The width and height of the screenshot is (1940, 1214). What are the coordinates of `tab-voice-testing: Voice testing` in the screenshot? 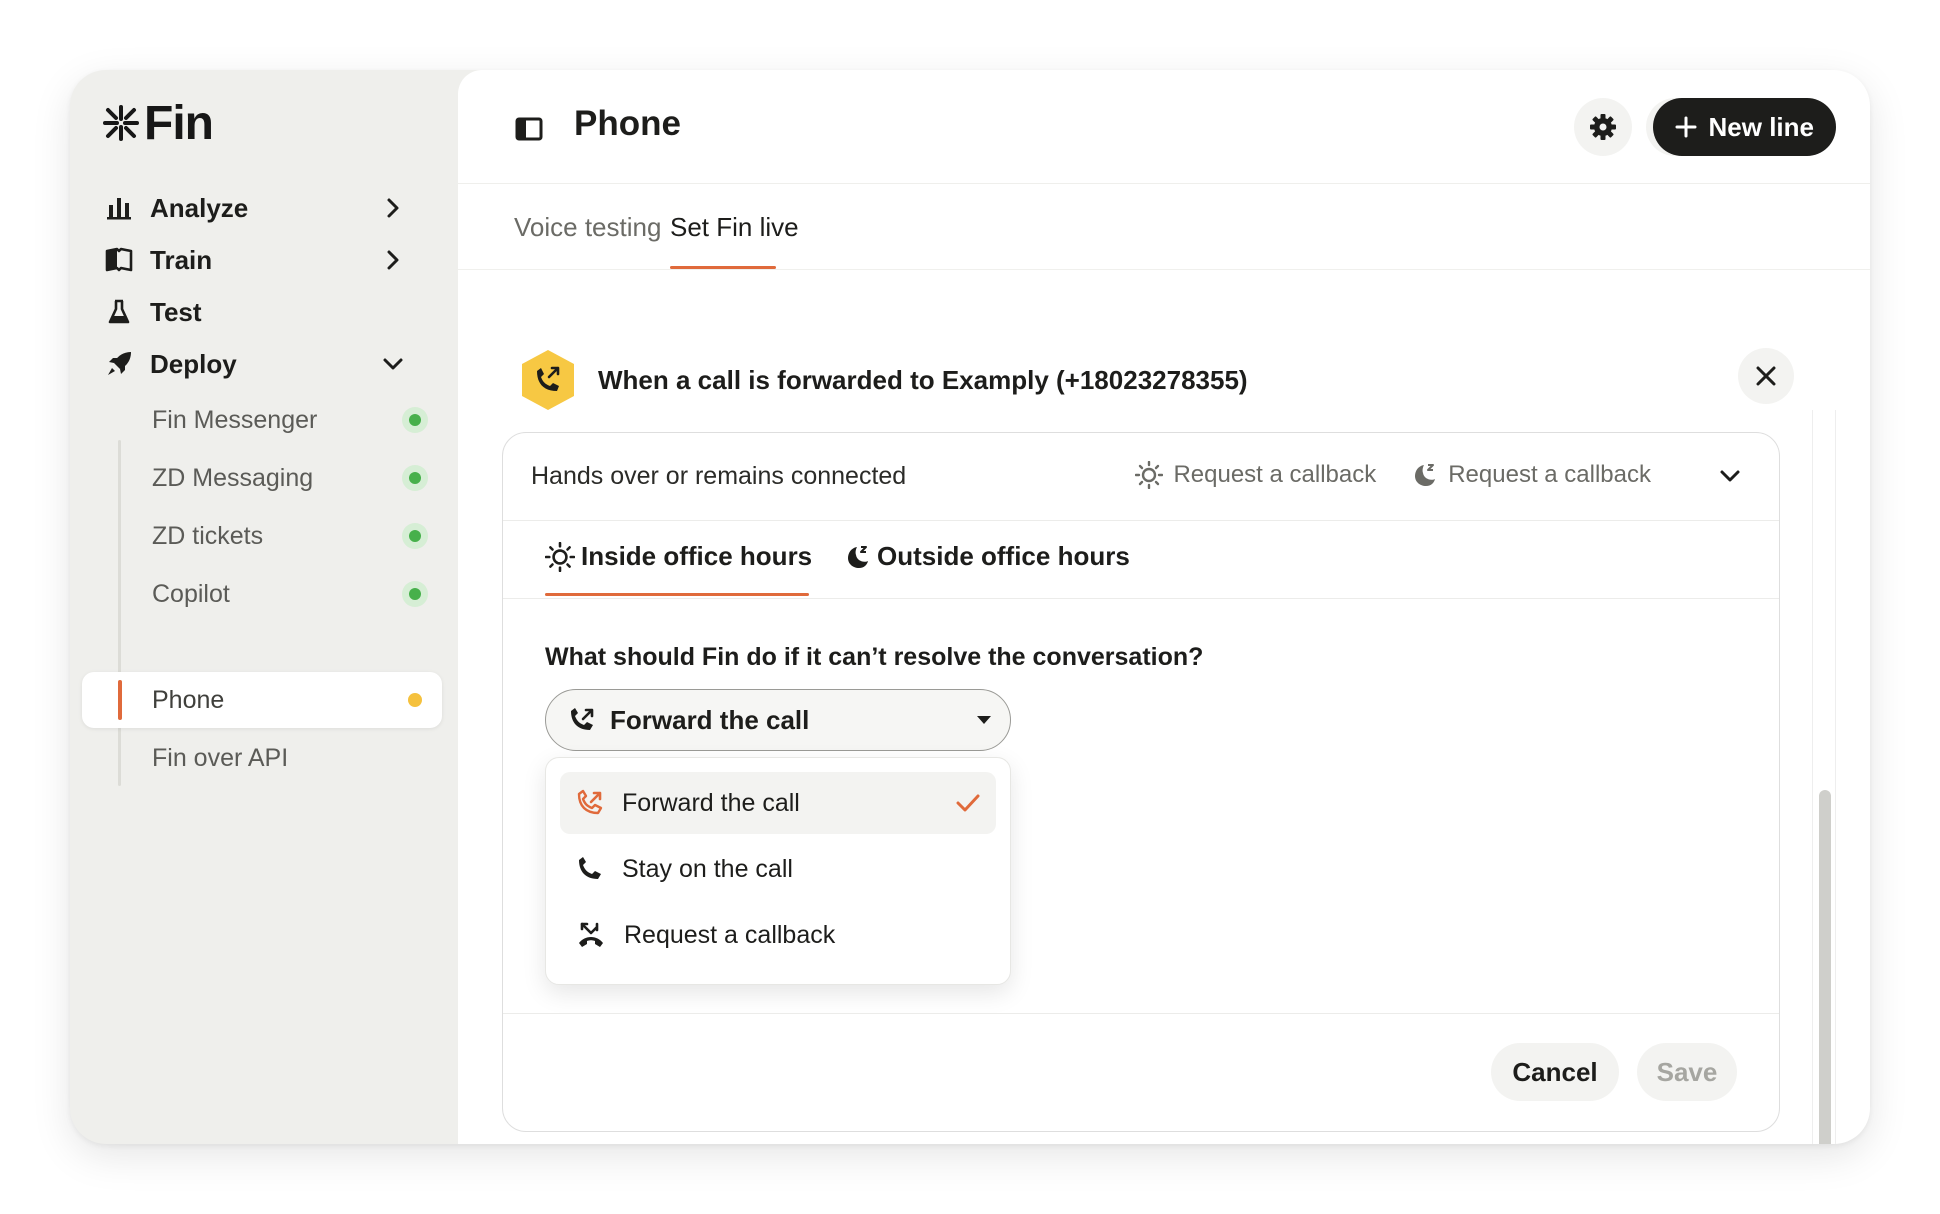 It's located at (587, 227).